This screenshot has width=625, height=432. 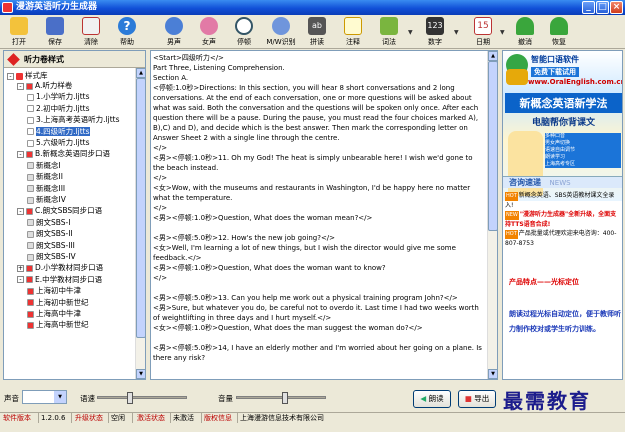 I want to click on tree-item-label: E.中学教材同步口语, so click(x=69, y=279).